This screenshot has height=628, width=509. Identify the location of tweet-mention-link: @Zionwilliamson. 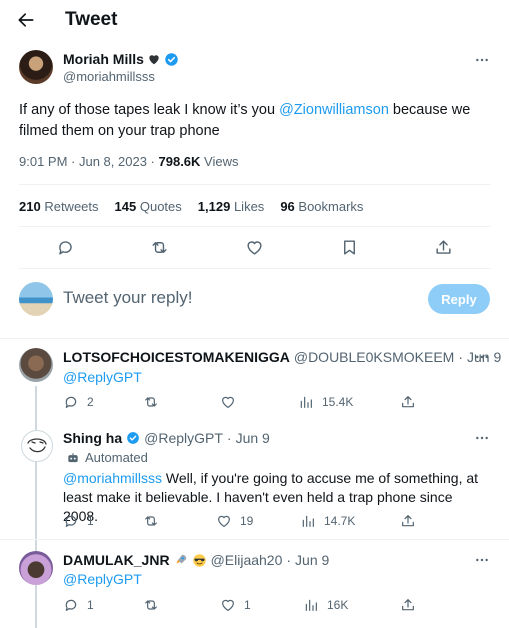
(334, 110).